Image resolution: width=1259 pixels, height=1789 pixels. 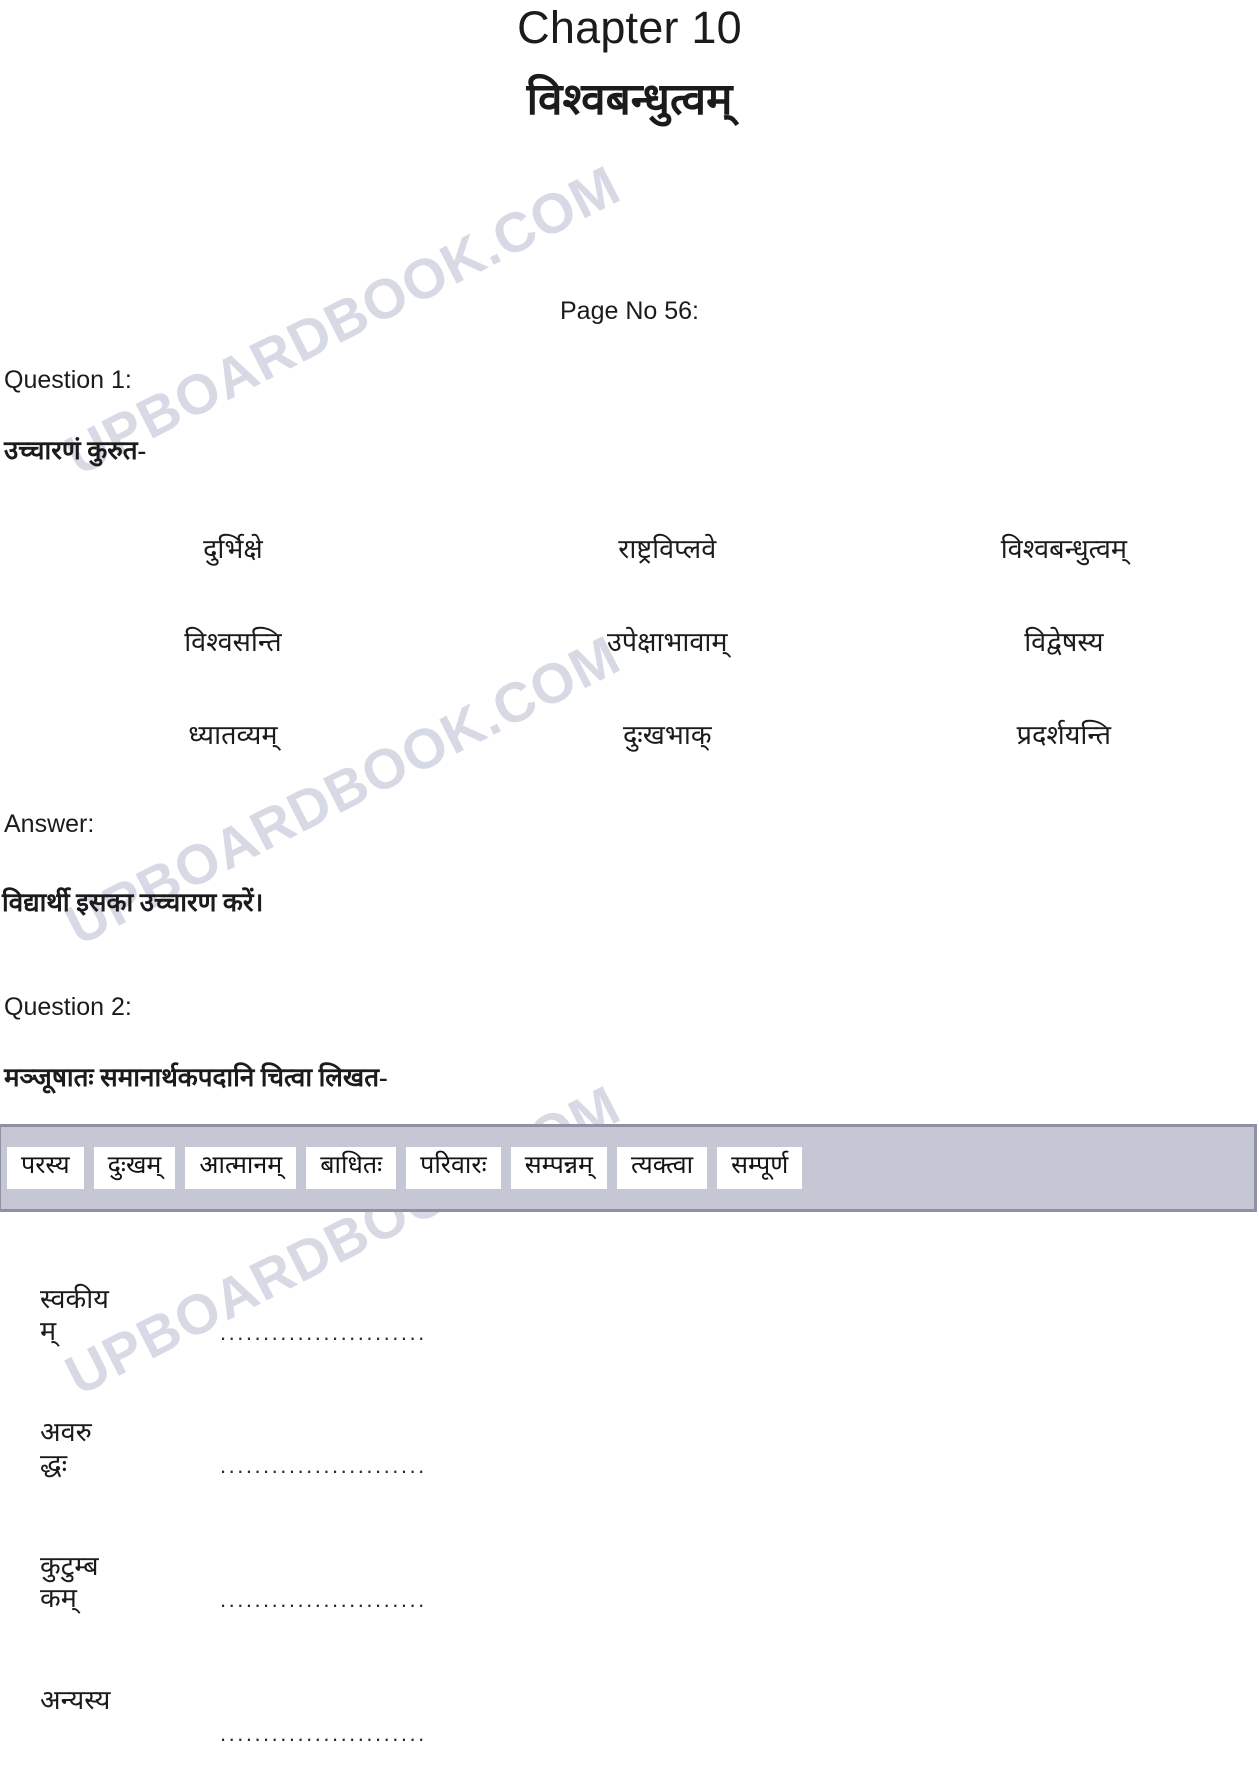 I want to click on fill-word-line-1: अन्यस्य, so click(x=75, y=1699).